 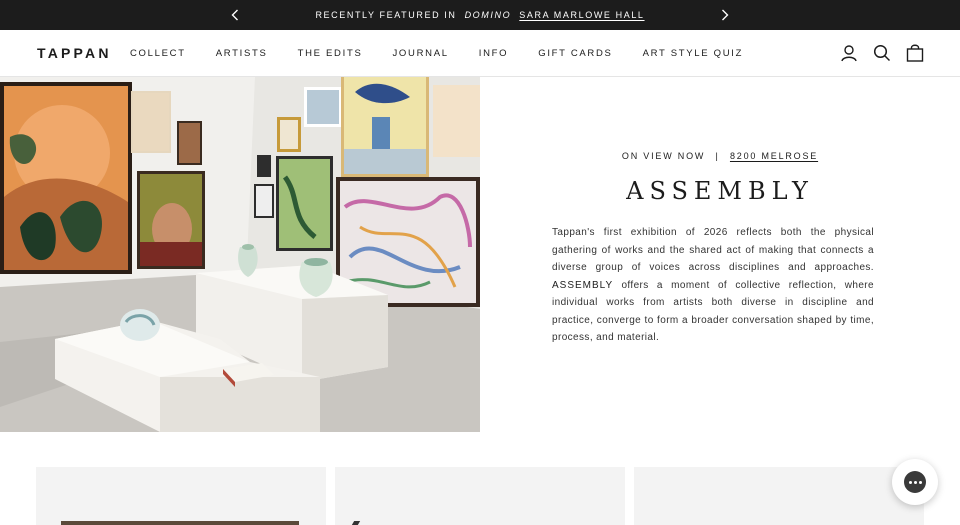 I want to click on description-emphasis: ASSEMBLY, so click(x=583, y=285).